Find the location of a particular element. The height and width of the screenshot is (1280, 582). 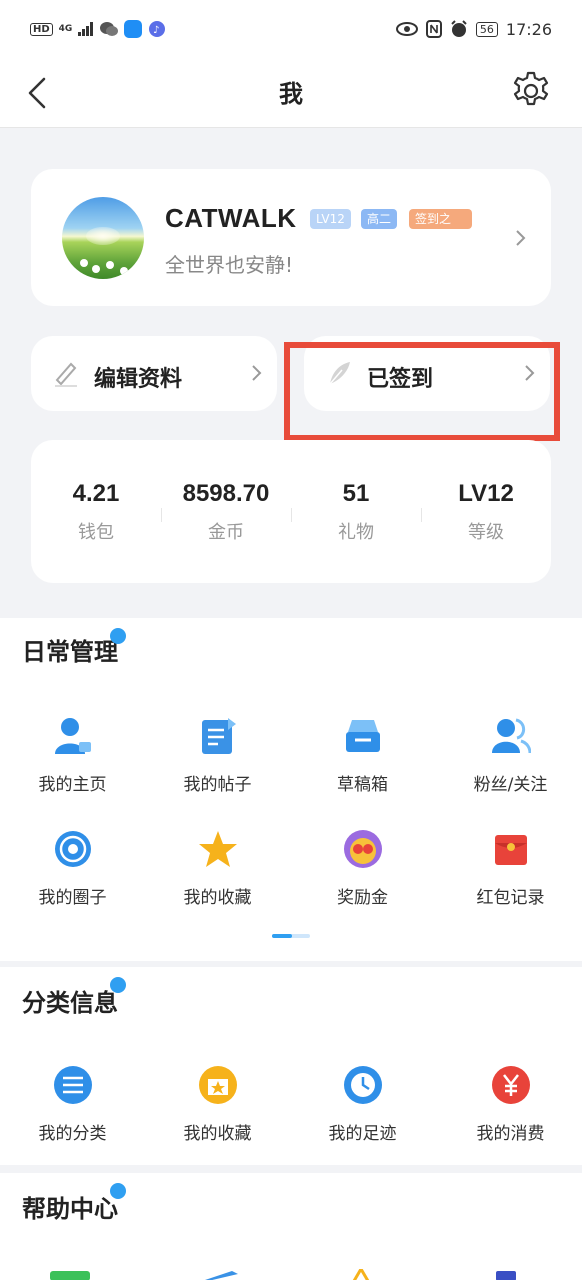

pencil-icon is located at coordinates (66, 374).